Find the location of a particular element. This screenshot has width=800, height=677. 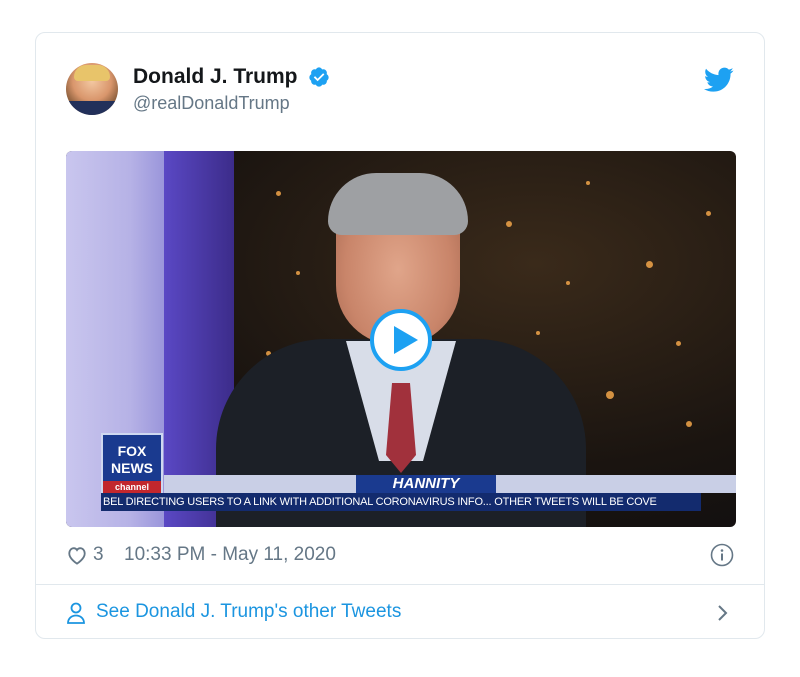

info-icon is located at coordinates (722, 555).